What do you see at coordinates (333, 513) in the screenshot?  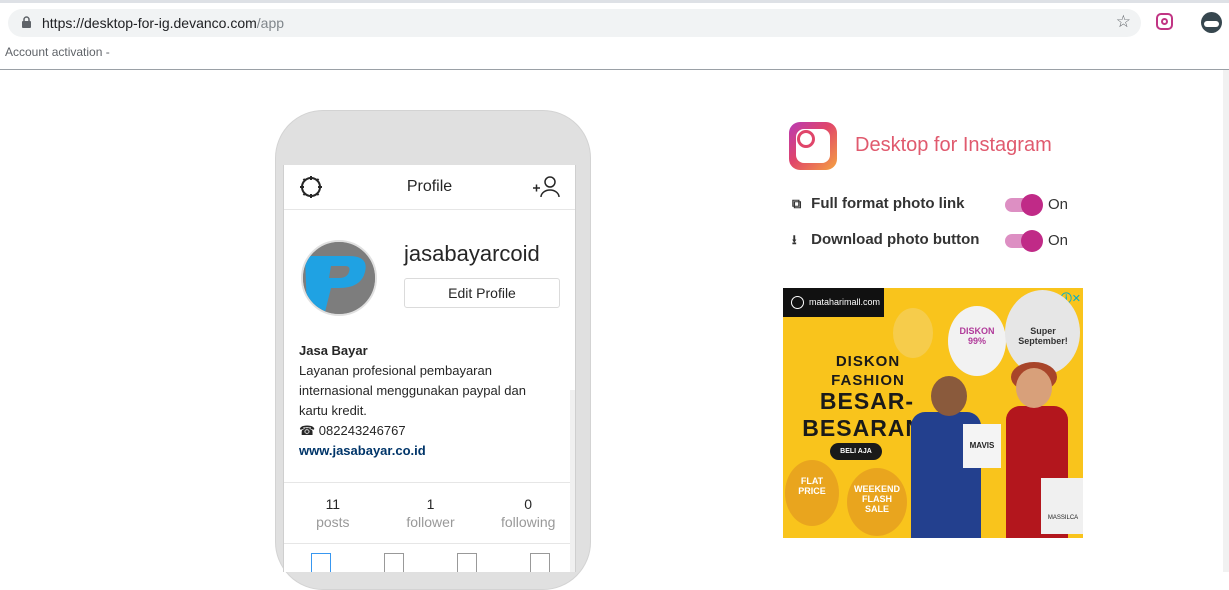 I see `stat-posts: 11 posts` at bounding box center [333, 513].